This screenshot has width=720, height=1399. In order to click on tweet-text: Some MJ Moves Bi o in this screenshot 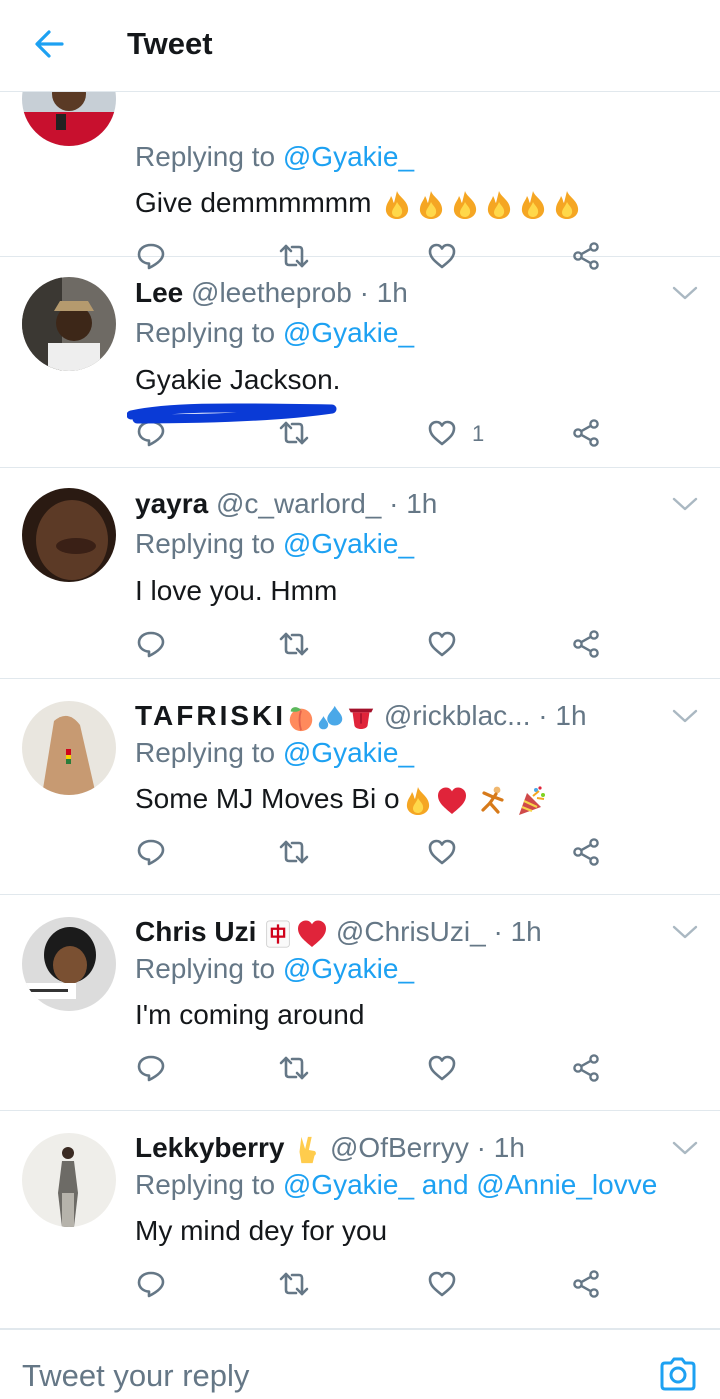, I will do `click(341, 799)`.